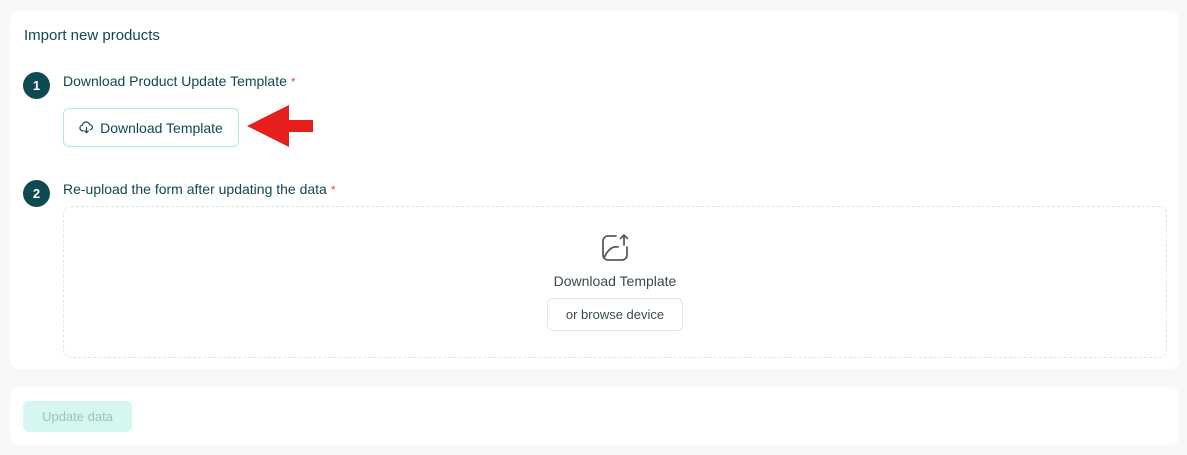  Describe the element at coordinates (86, 127) in the screenshot. I see `cloud-download-icon` at that location.